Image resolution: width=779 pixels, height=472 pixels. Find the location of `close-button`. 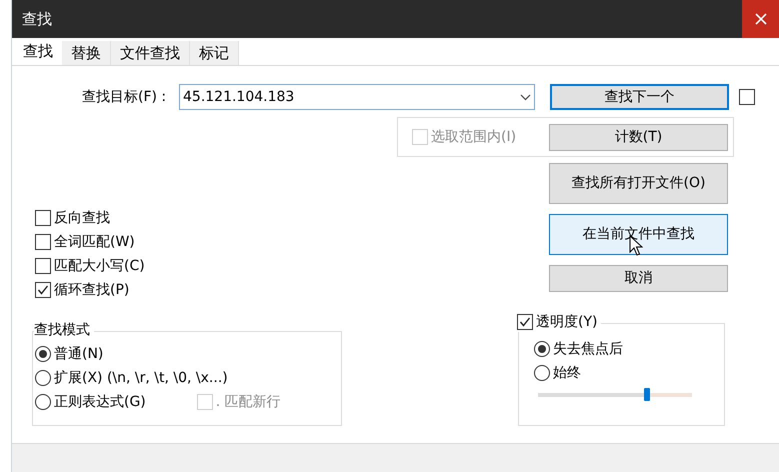

close-button is located at coordinates (760, 19).